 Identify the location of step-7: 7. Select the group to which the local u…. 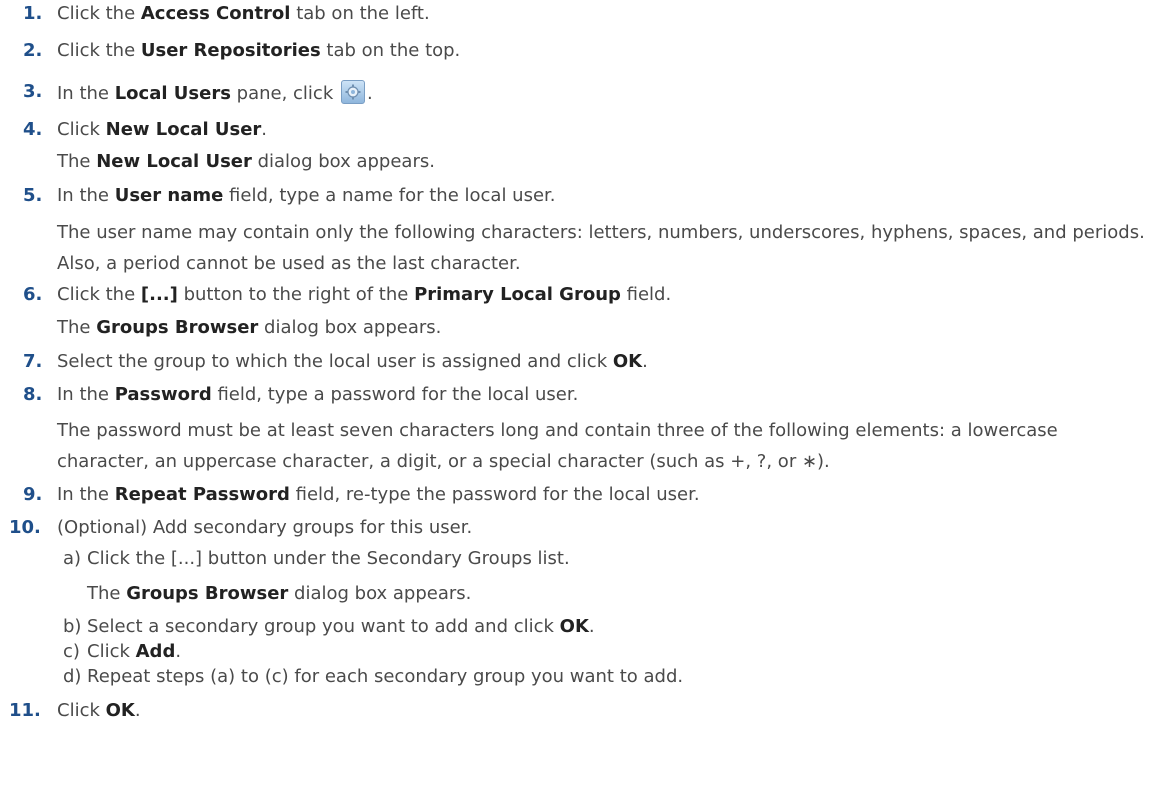
(586, 362).